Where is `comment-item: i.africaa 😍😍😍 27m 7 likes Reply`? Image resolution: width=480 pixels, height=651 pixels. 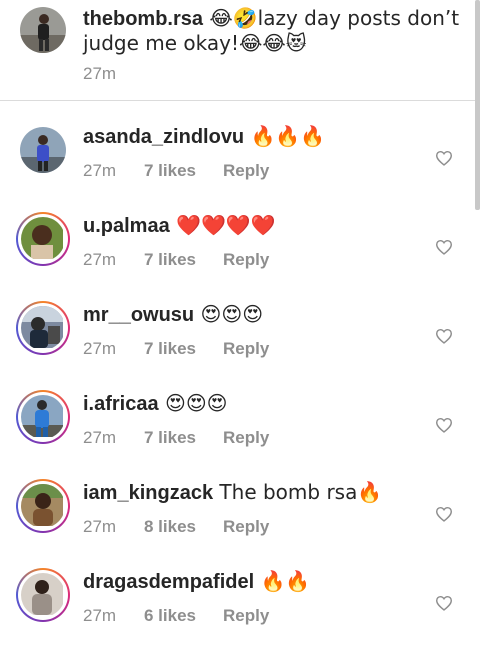
comment-item: i.africaa 😍😍😍 27m 7 likes Reply is located at coordinates (240, 428).